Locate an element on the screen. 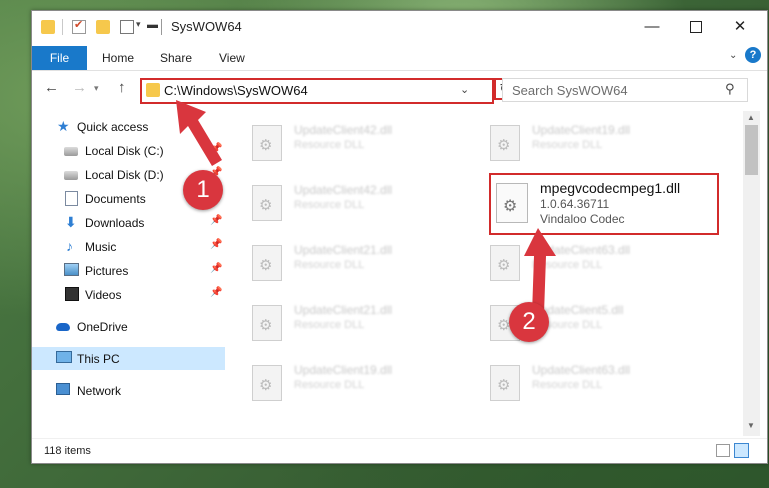 This screenshot has height=488, width=769. minimize-button: — is located at coordinates (652, 27).